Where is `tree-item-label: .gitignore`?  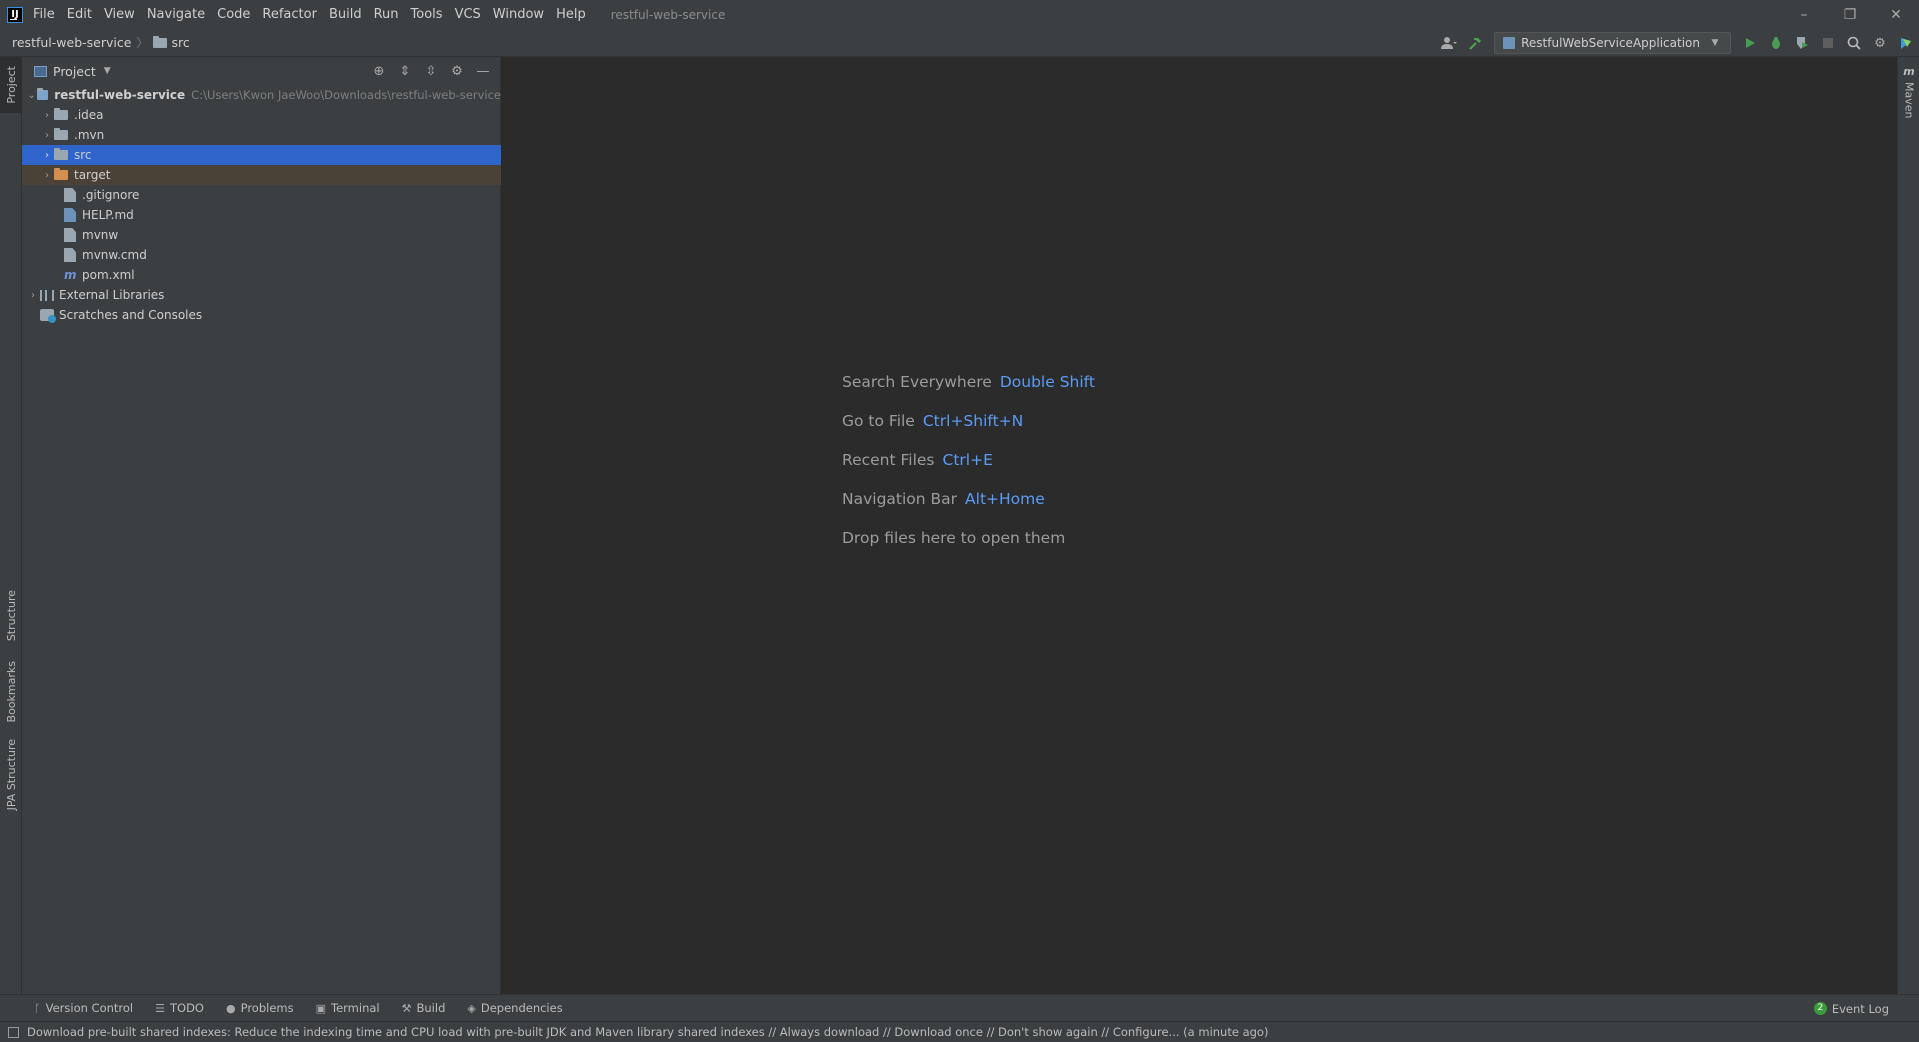
tree-item-label: .gitignore is located at coordinates (111, 195).